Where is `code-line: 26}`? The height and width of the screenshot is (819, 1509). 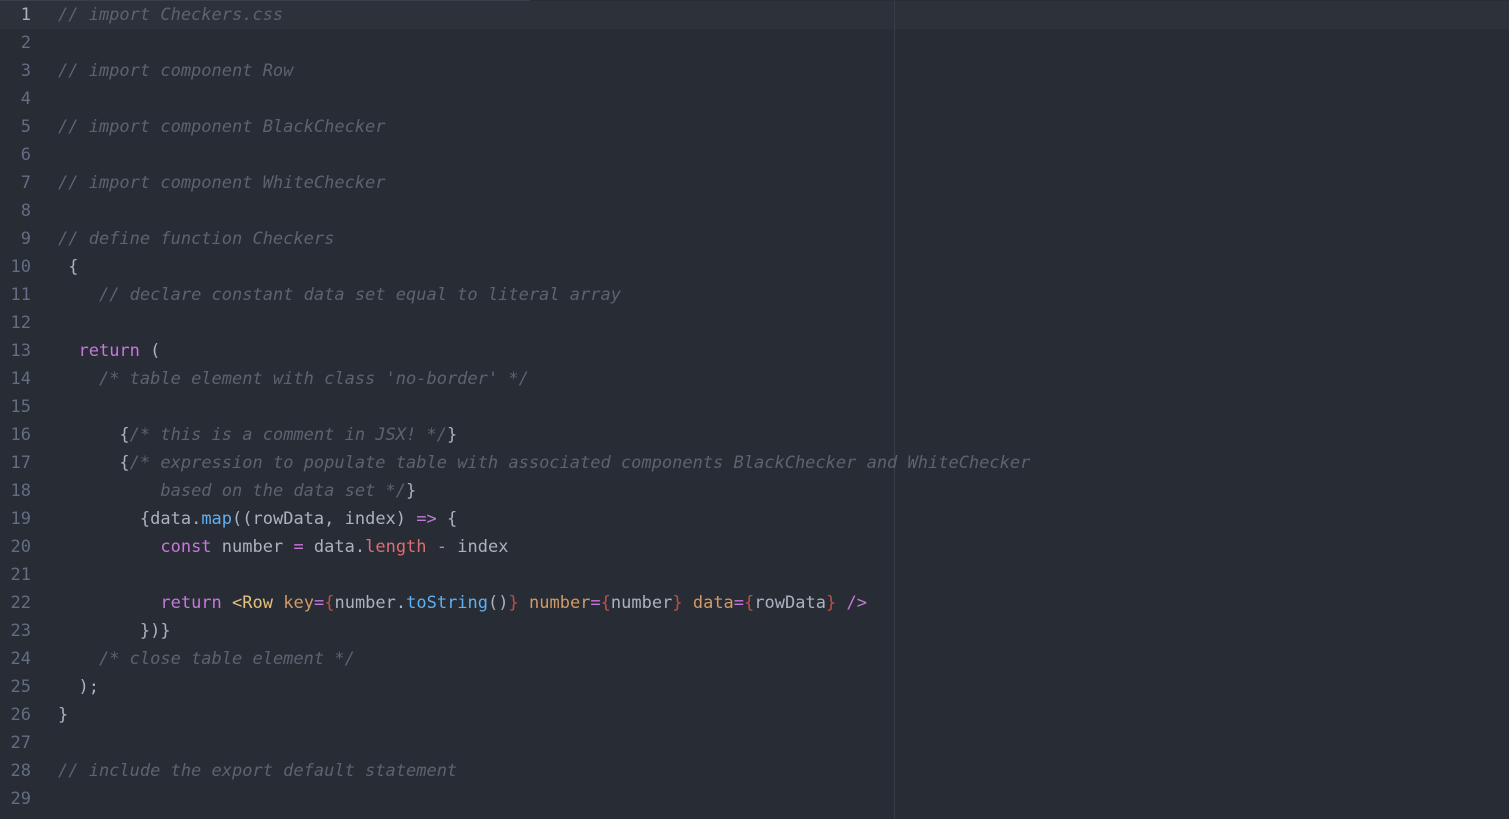
code-line: 26} is located at coordinates (754, 715).